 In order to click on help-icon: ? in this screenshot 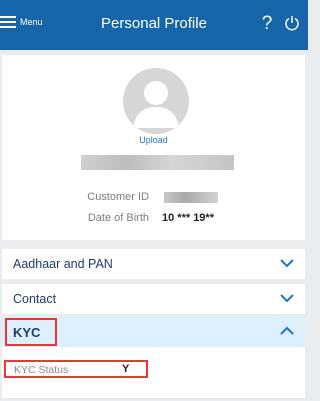, I will do `click(267, 24)`.